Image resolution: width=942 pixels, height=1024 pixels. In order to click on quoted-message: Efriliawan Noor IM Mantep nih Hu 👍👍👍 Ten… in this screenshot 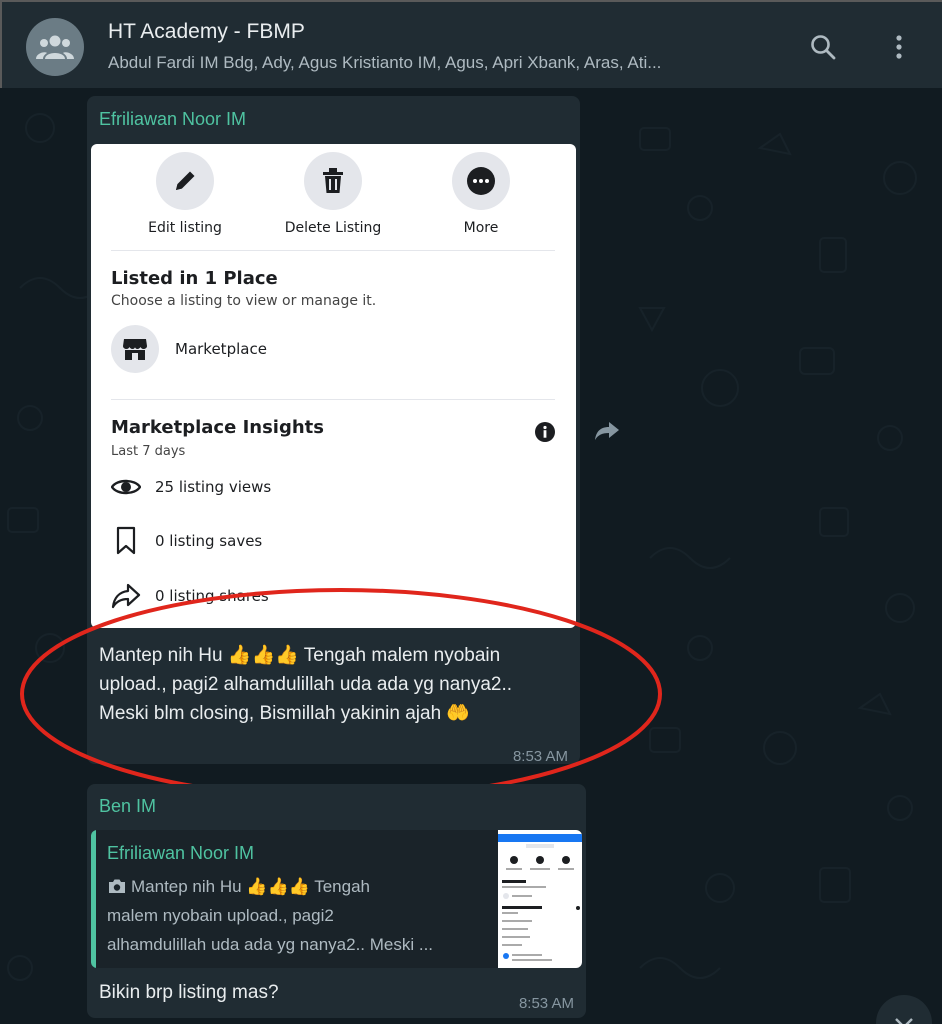, I will do `click(336, 899)`.